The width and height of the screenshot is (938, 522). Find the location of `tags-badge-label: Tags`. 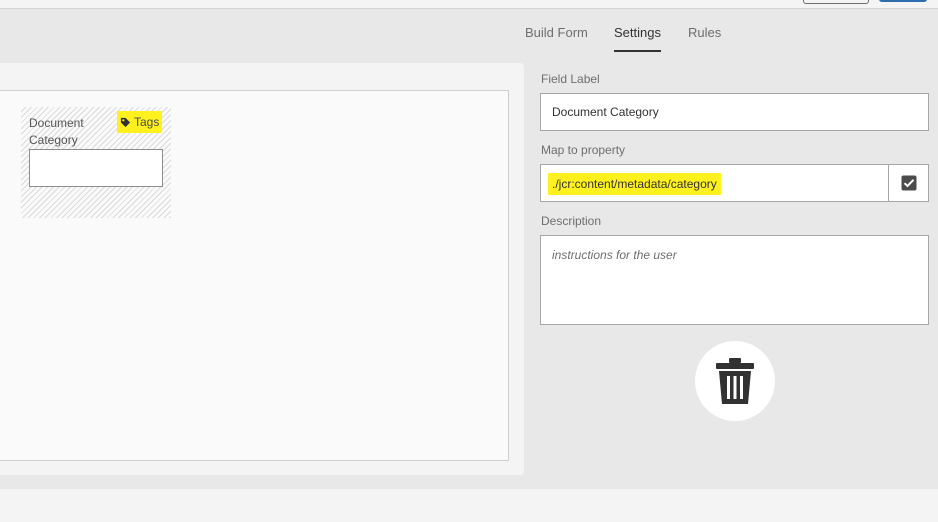

tags-badge-label: Tags is located at coordinates (147, 122).